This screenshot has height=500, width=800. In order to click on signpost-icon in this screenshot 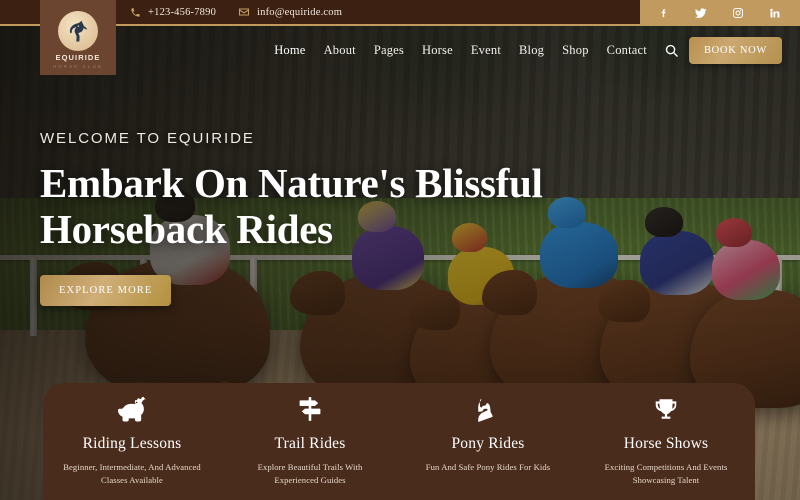, I will do `click(310, 409)`.